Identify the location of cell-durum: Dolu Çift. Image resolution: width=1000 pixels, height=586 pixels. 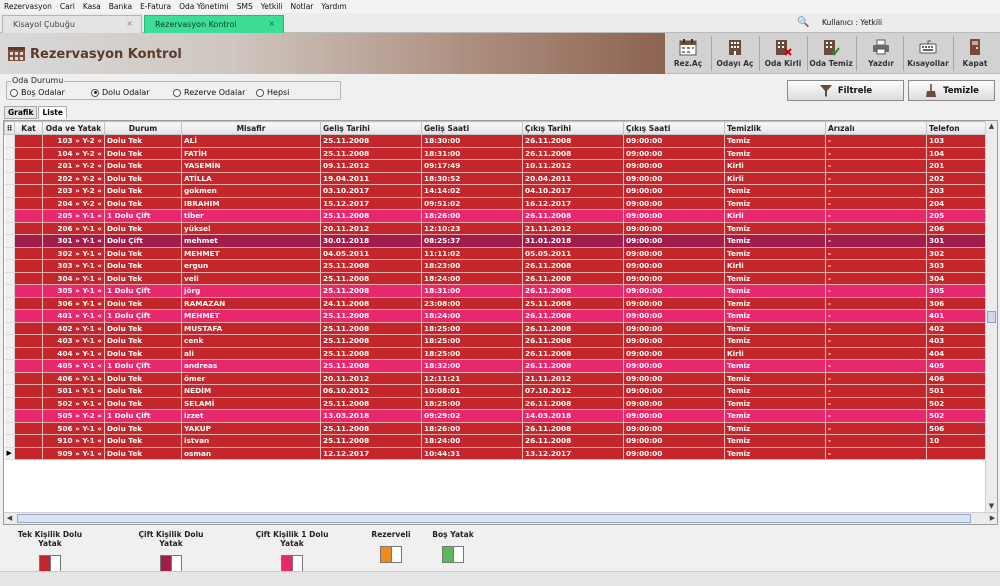
(143, 241).